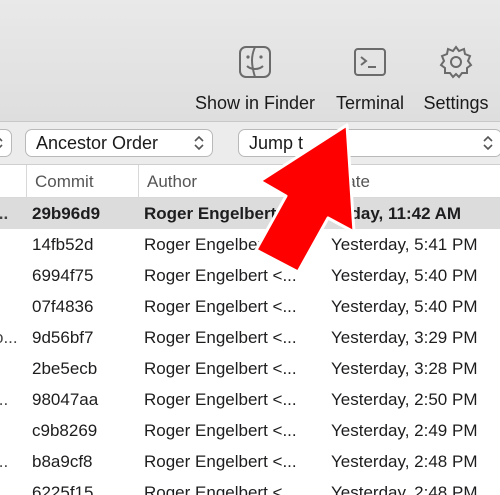 The width and height of the screenshot is (500, 495). I want to click on filter-bar: Ancestor Order Jump t, so click(250, 143).